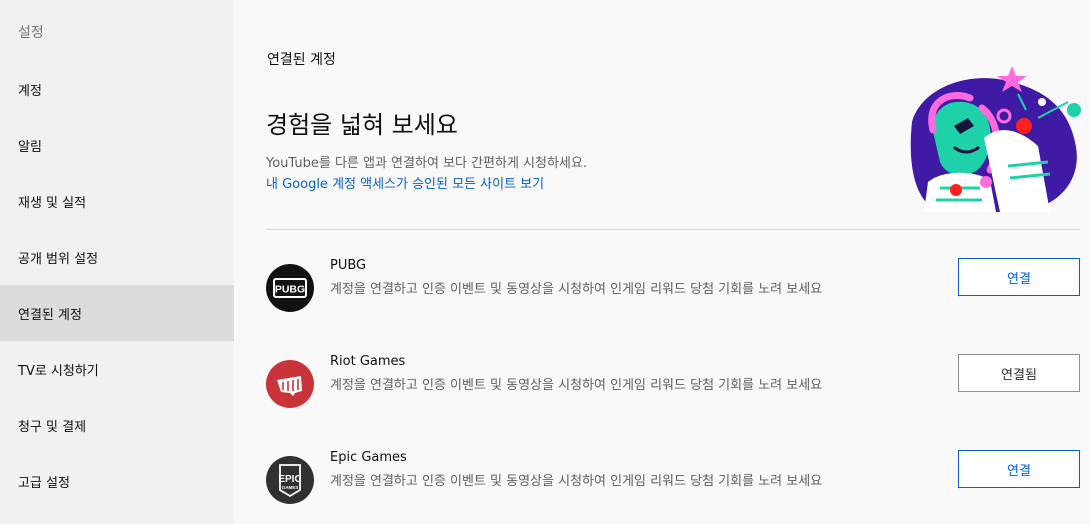 This screenshot has height=524, width=1090. I want to click on sidebar-item-watch-on-tv: TV로 시청하기, so click(117, 369).